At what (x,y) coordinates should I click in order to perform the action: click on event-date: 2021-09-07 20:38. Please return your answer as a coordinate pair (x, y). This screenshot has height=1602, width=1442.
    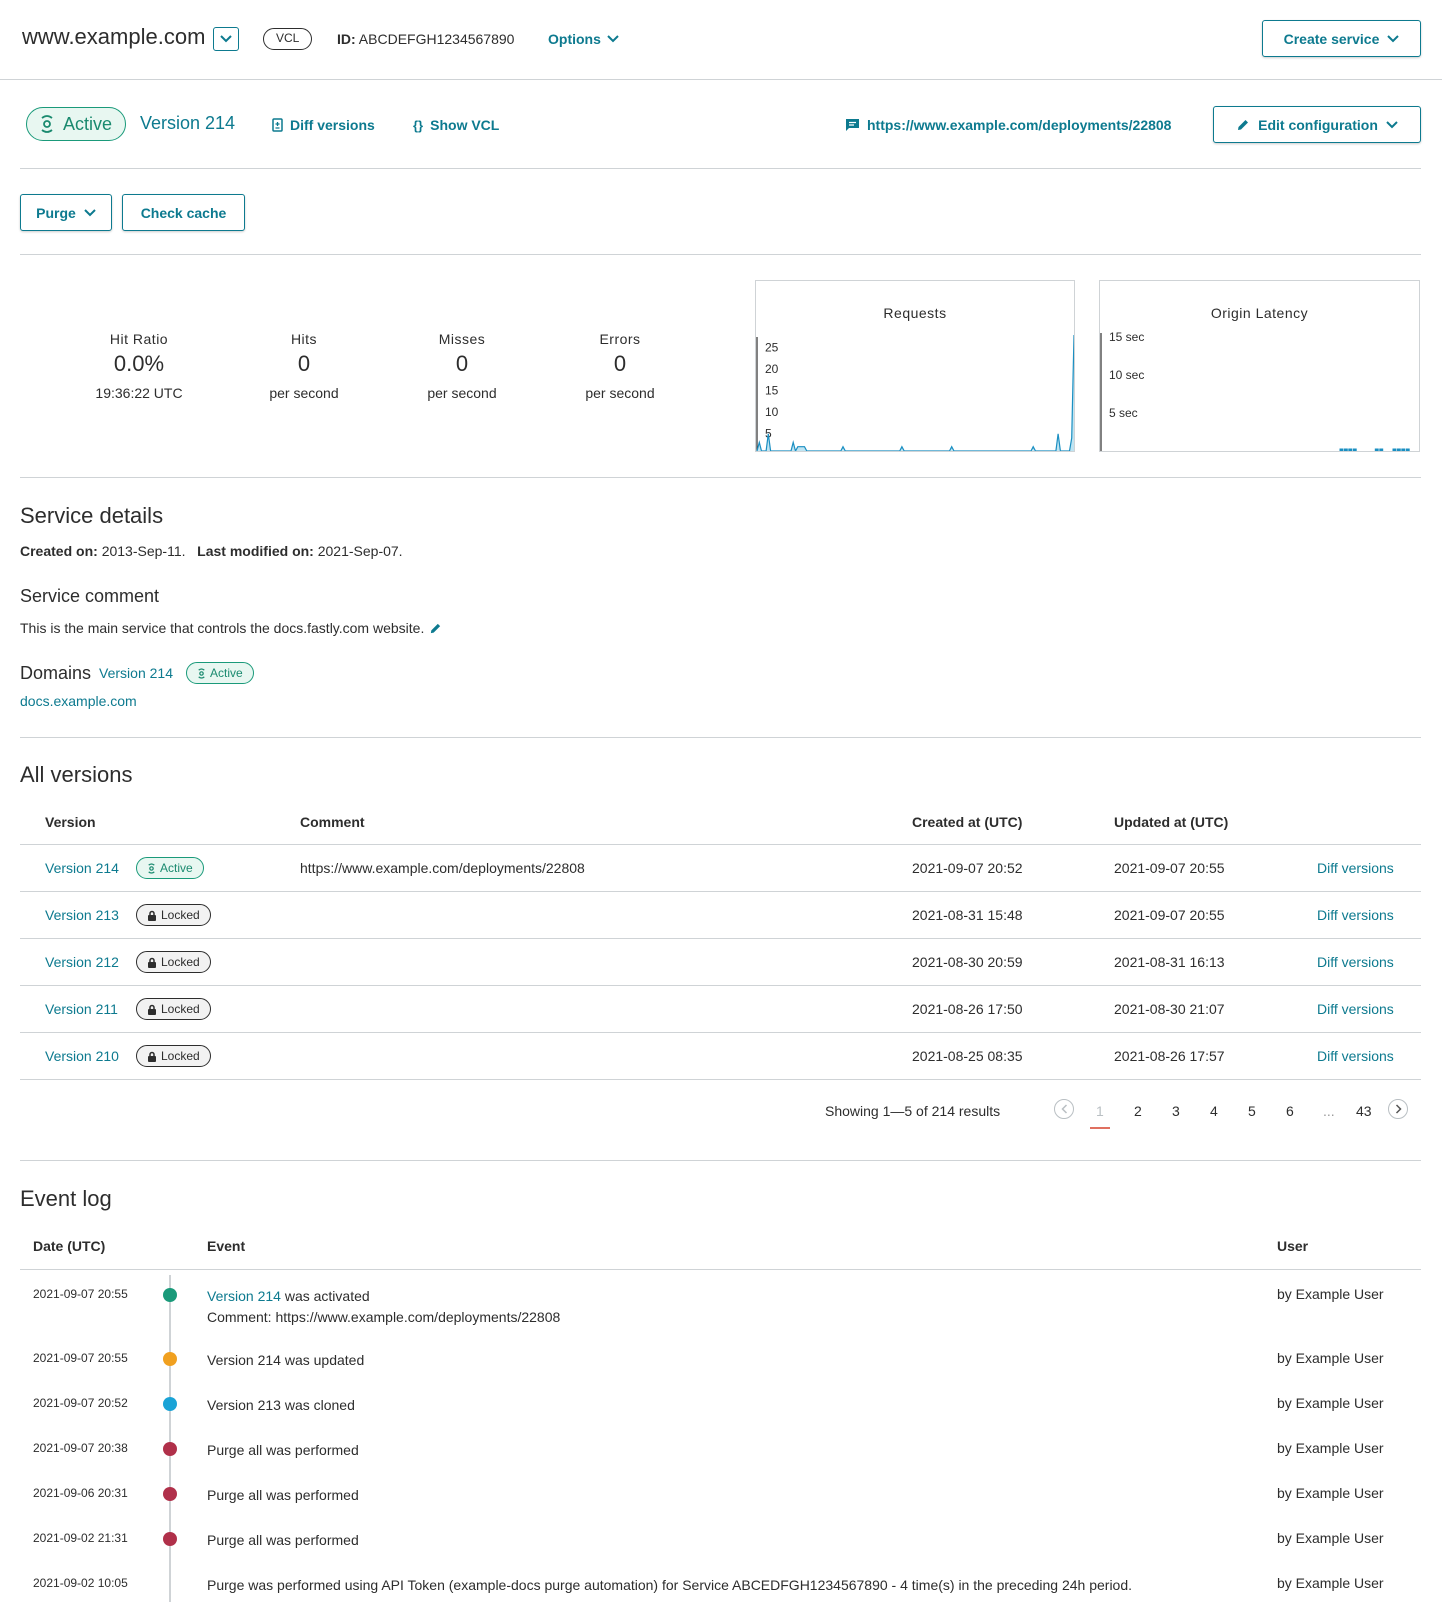
    Looking at the image, I should click on (80, 1448).